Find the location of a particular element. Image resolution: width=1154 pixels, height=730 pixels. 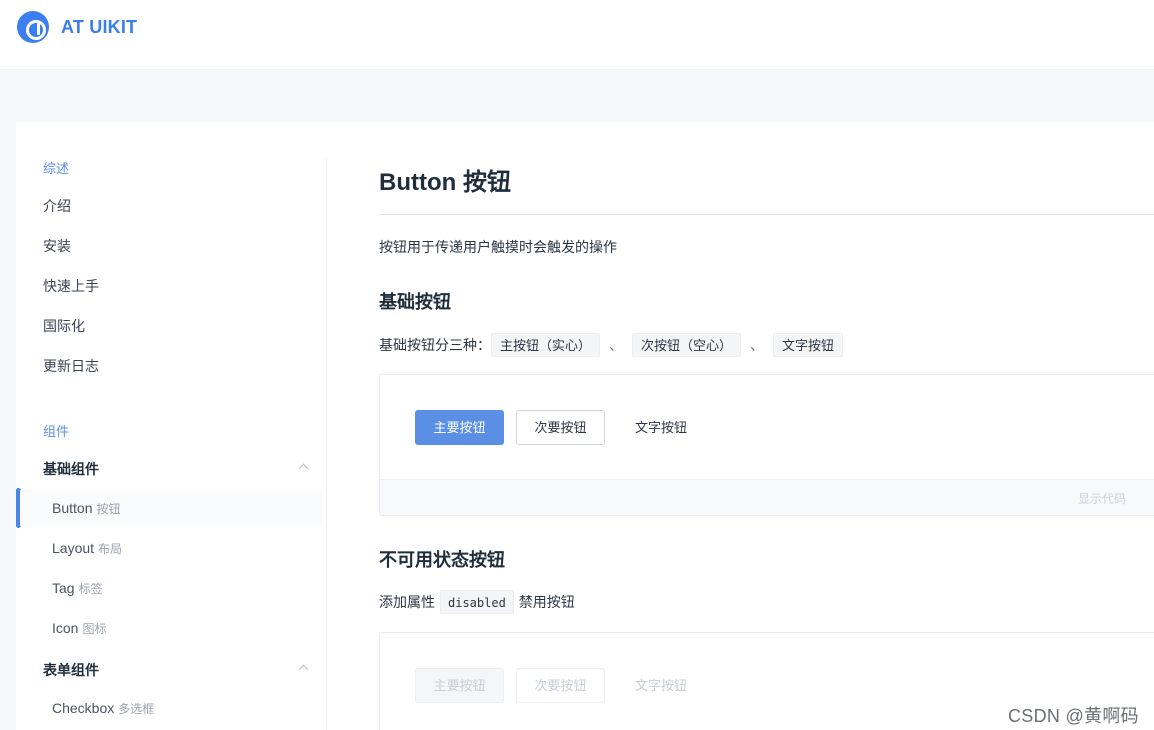

sidebar-item-sublabel: 布局 is located at coordinates (110, 549).